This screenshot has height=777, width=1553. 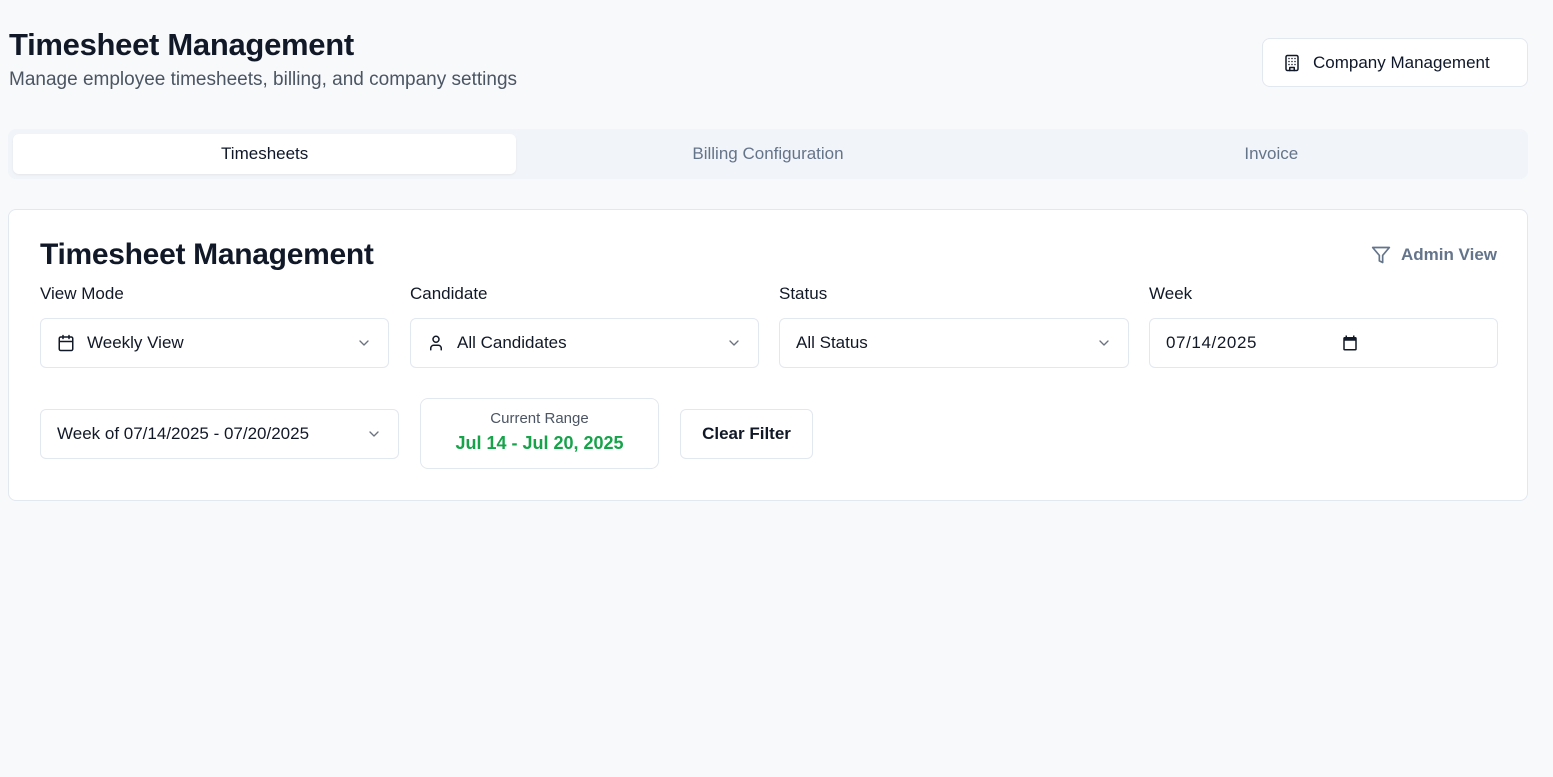 What do you see at coordinates (512, 342) in the screenshot?
I see `candidate-value: All Candidates` at bounding box center [512, 342].